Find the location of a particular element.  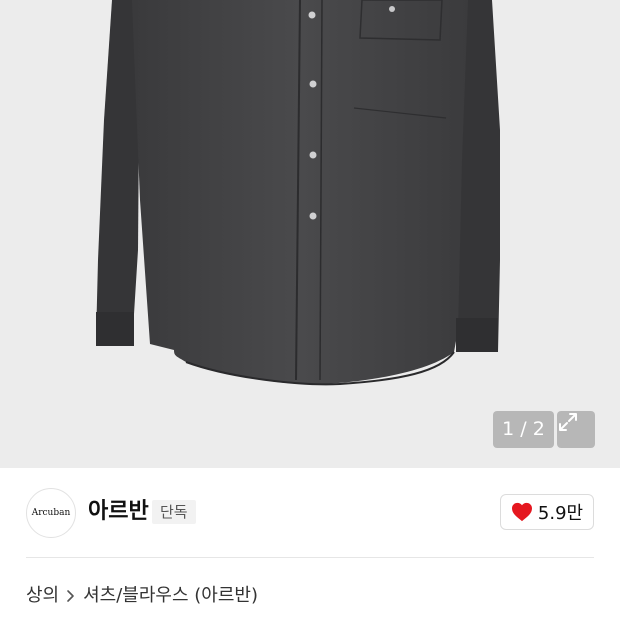

breadcrumb-item-top: 상의 is located at coordinates (42, 596).